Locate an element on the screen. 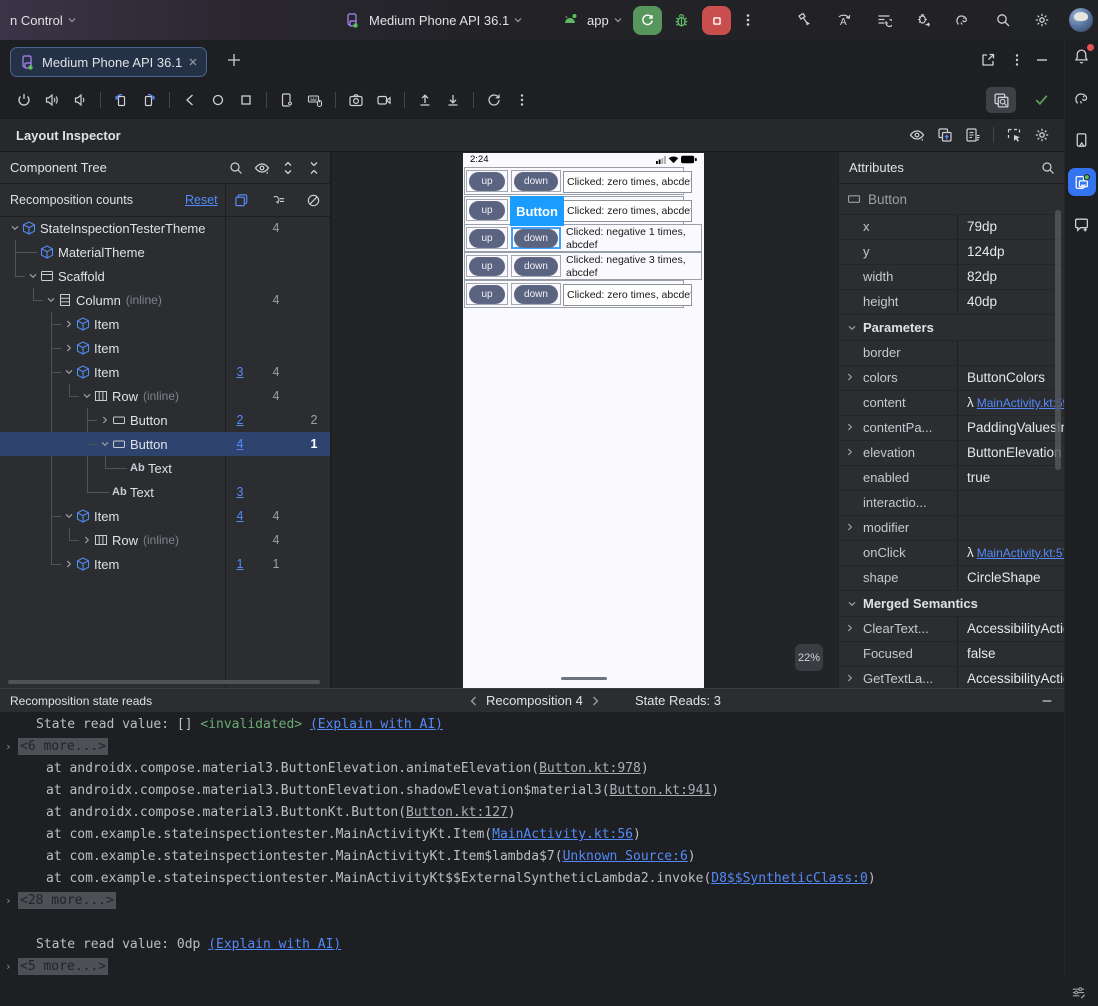 Image resolution: width=1098 pixels, height=1006 pixels. virtual-input-icon is located at coordinates (315, 100).